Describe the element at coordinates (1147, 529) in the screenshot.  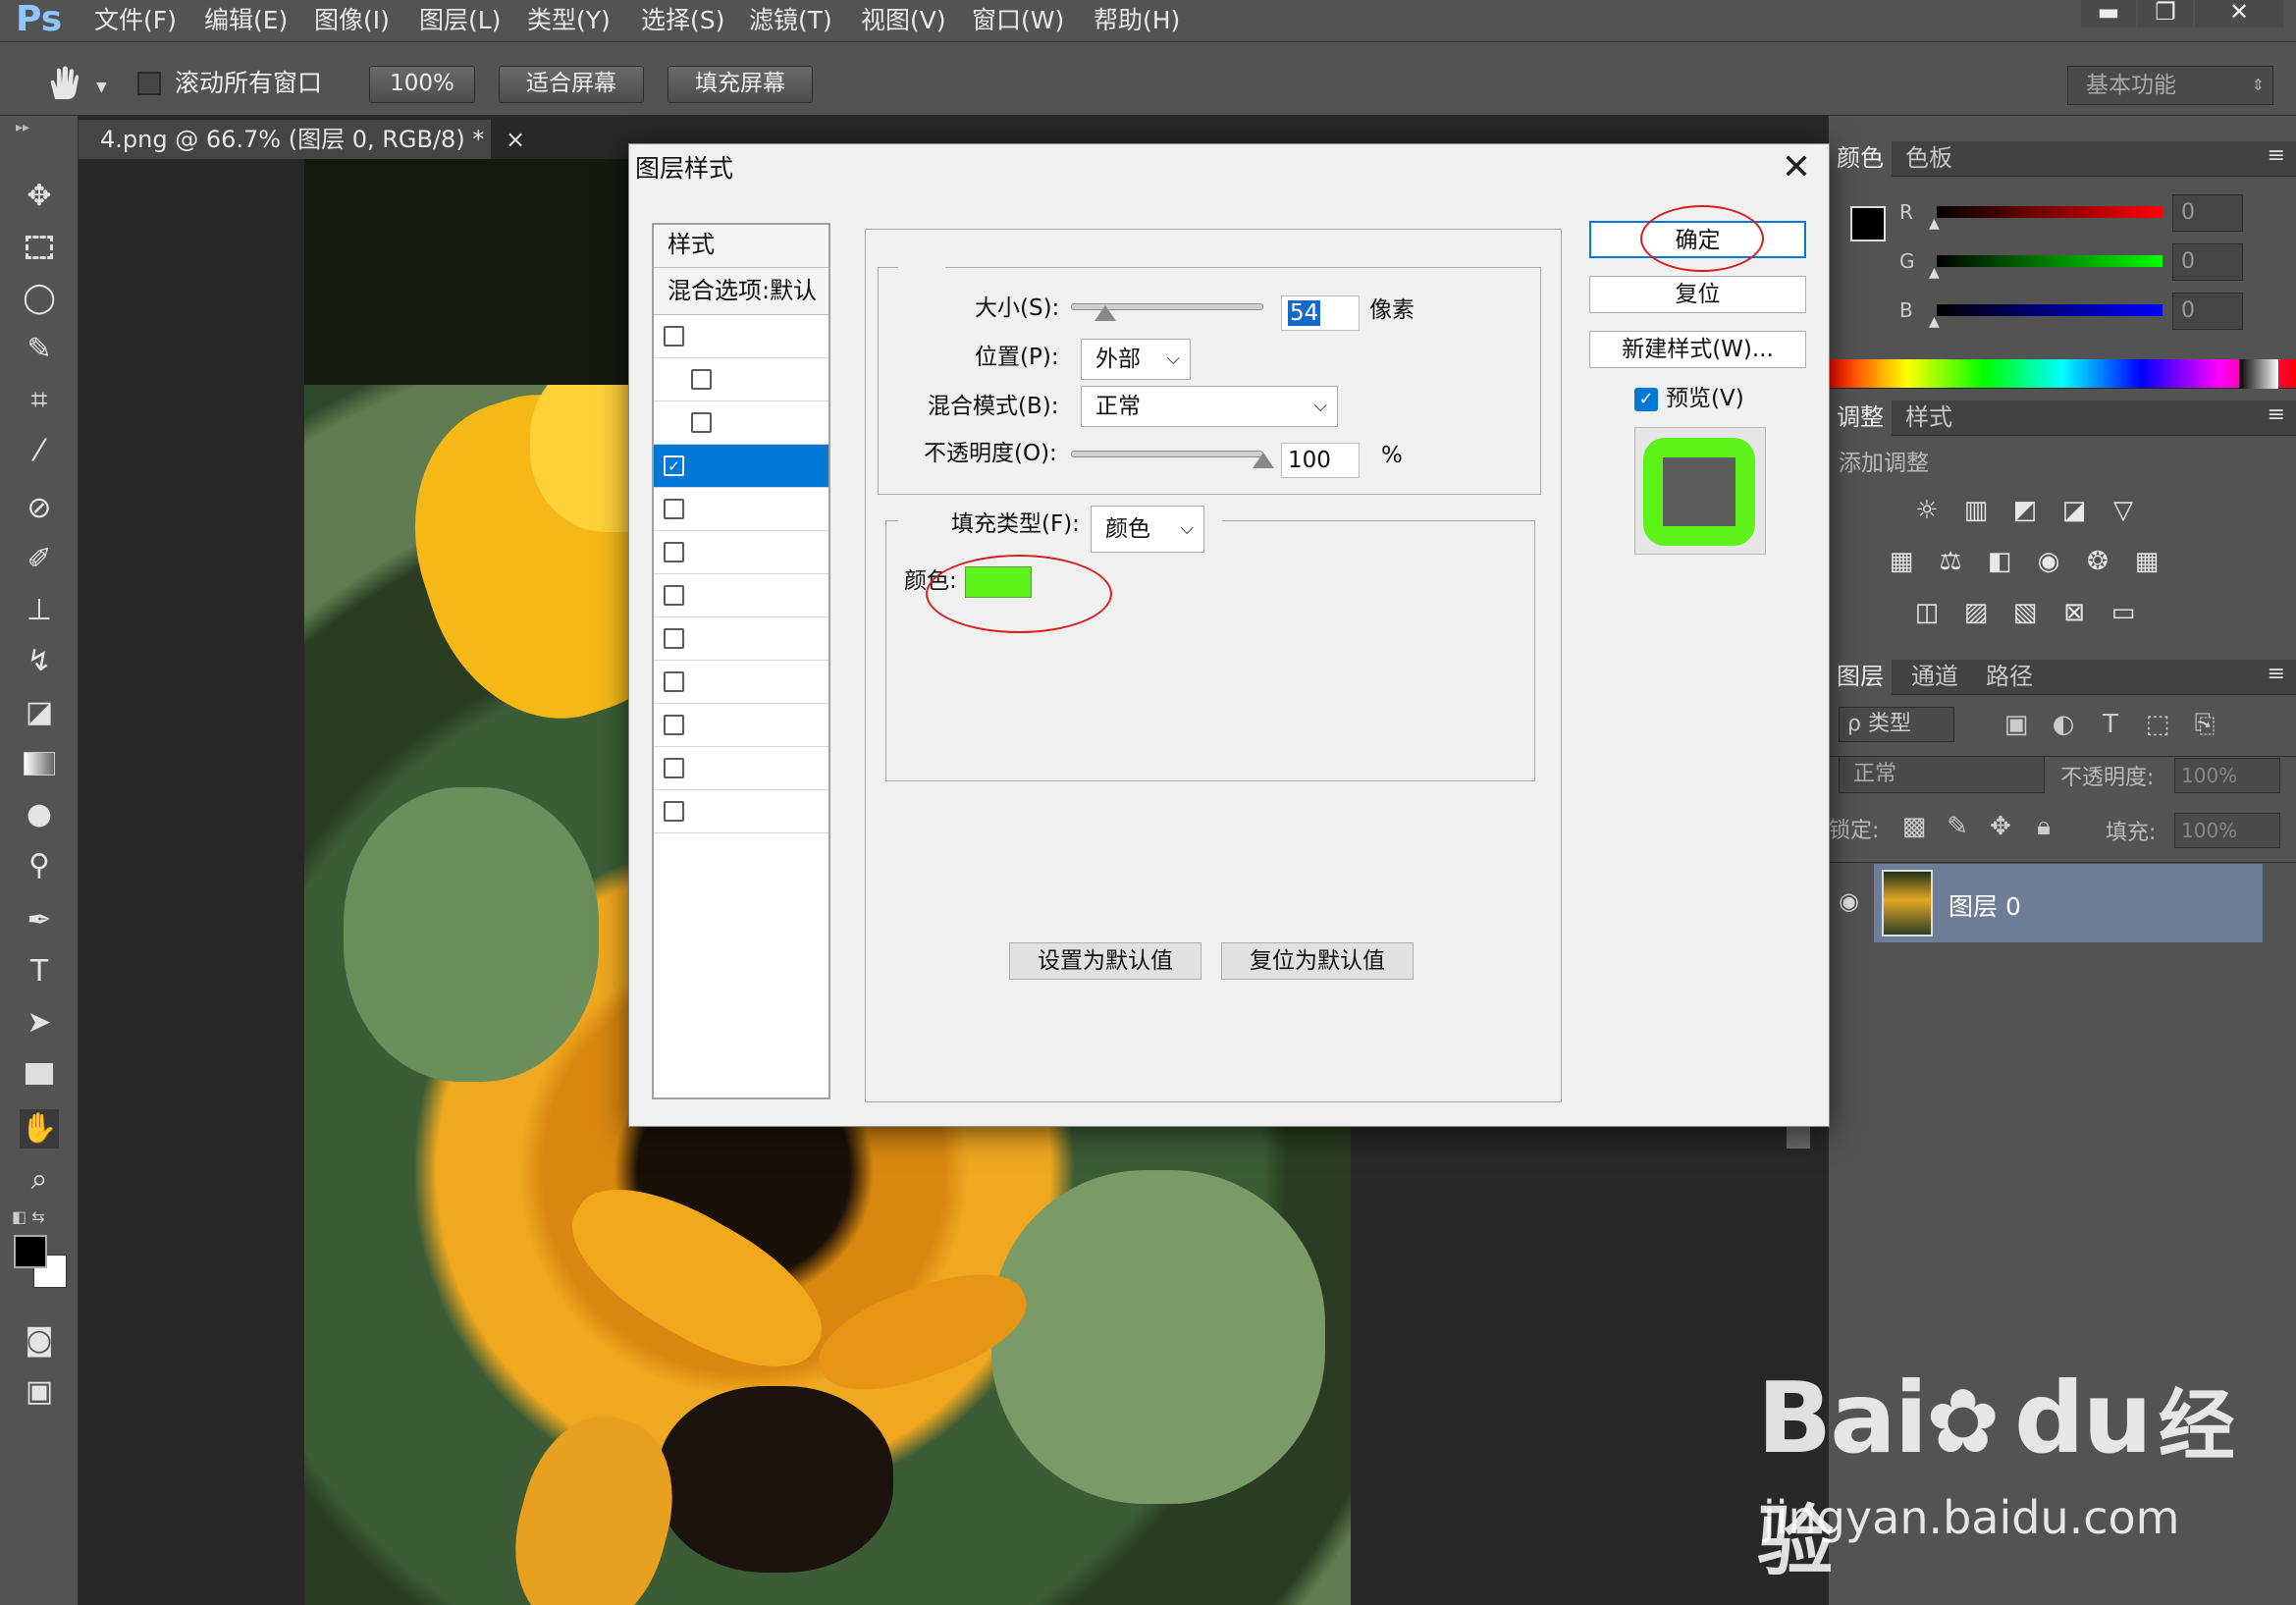
I see `fill-type-select: 颜色 ⌵` at that location.